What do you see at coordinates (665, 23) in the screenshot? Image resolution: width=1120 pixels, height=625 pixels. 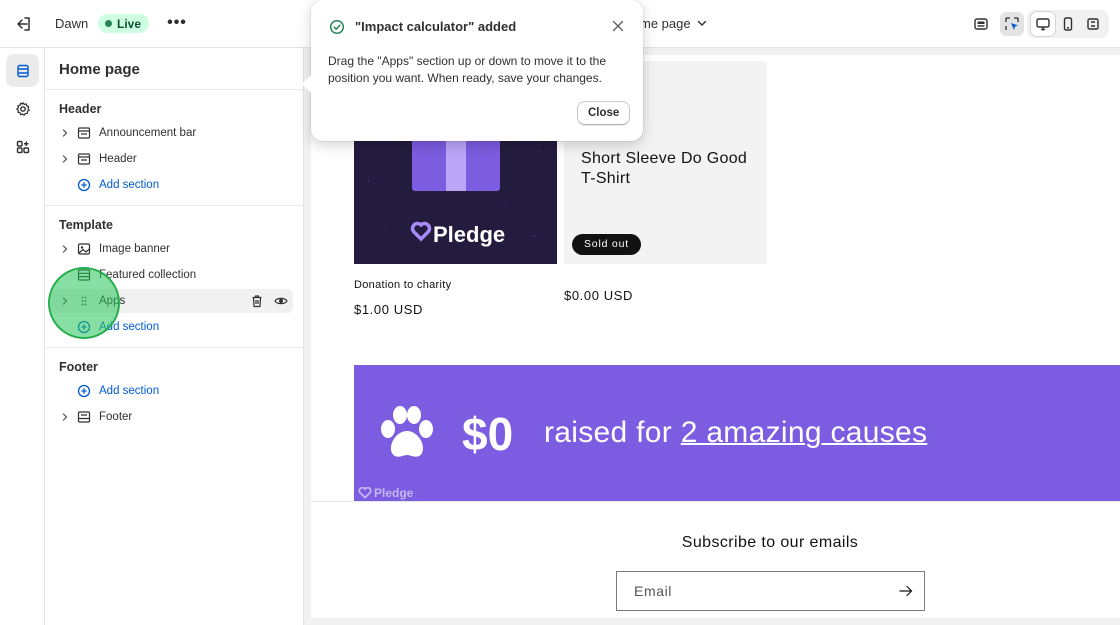 I see `page-selector: me page` at bounding box center [665, 23].